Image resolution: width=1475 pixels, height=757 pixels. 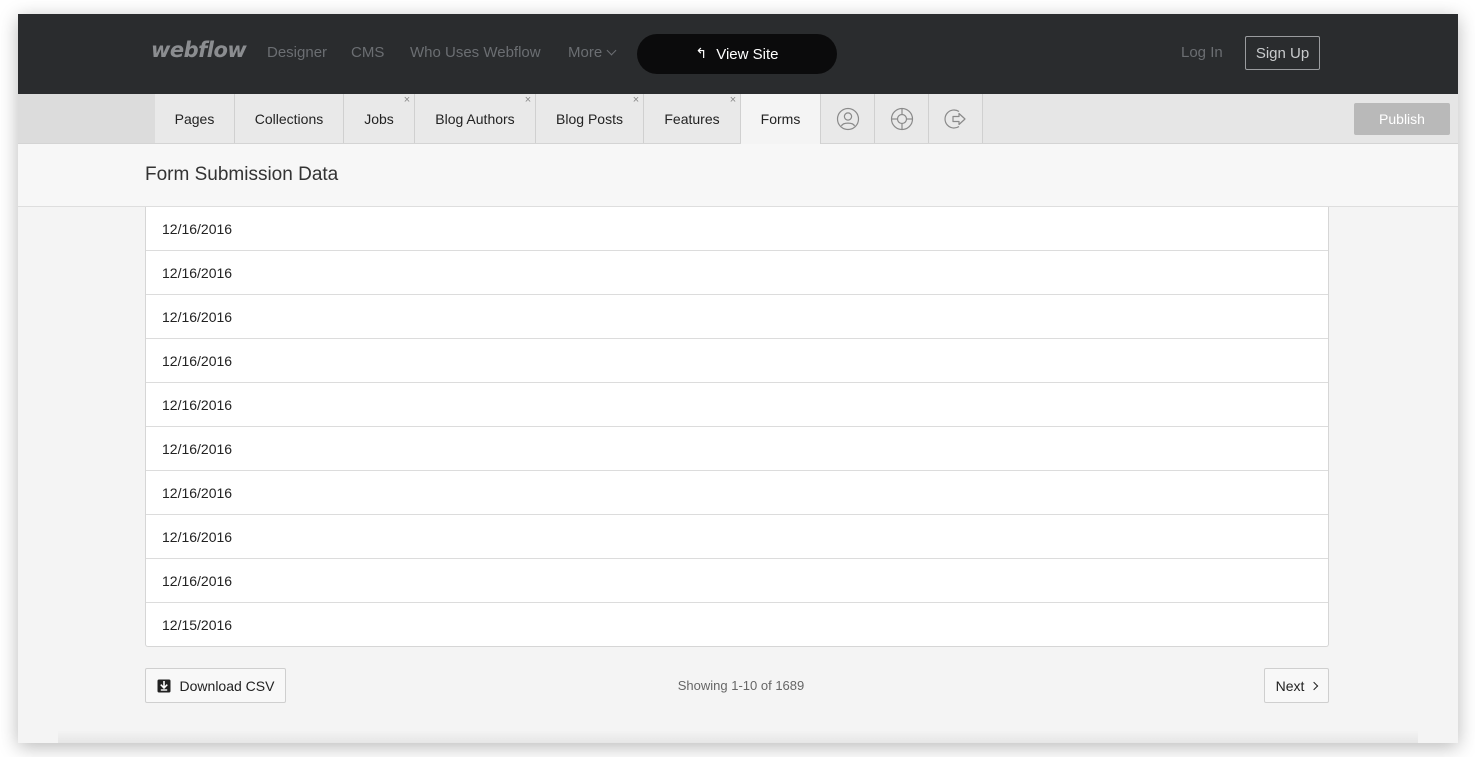 I want to click on table-row: 12/15/2016, so click(x=737, y=624).